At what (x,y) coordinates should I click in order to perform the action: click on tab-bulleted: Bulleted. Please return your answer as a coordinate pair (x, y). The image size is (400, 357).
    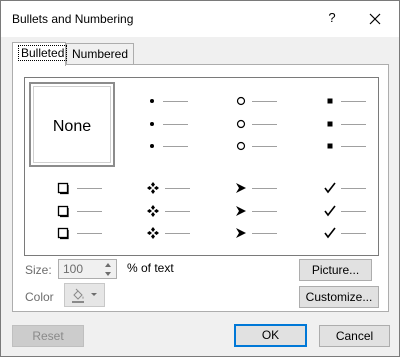
    Looking at the image, I should click on (40, 54).